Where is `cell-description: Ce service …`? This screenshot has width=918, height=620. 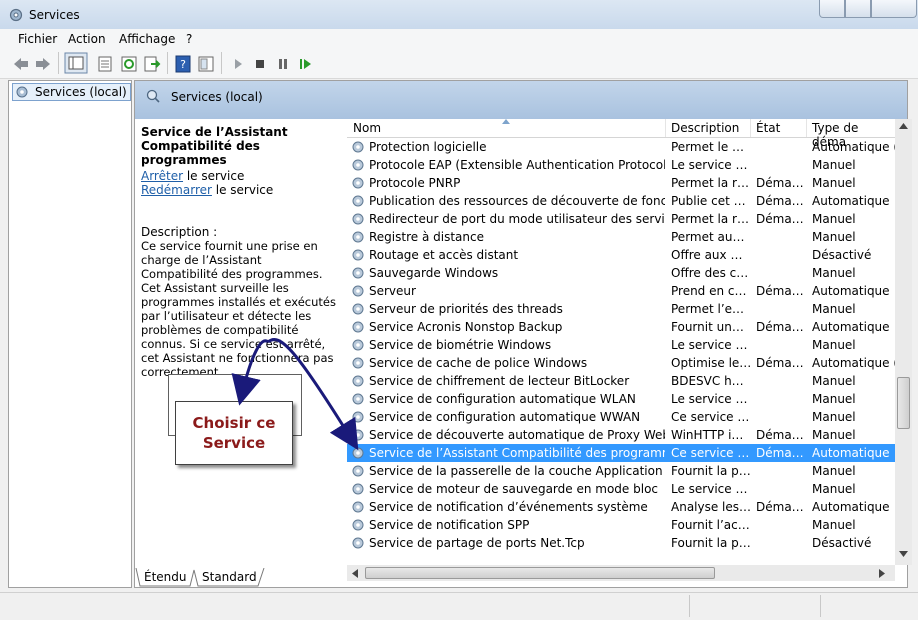 cell-description: Ce service … is located at coordinates (710, 453).